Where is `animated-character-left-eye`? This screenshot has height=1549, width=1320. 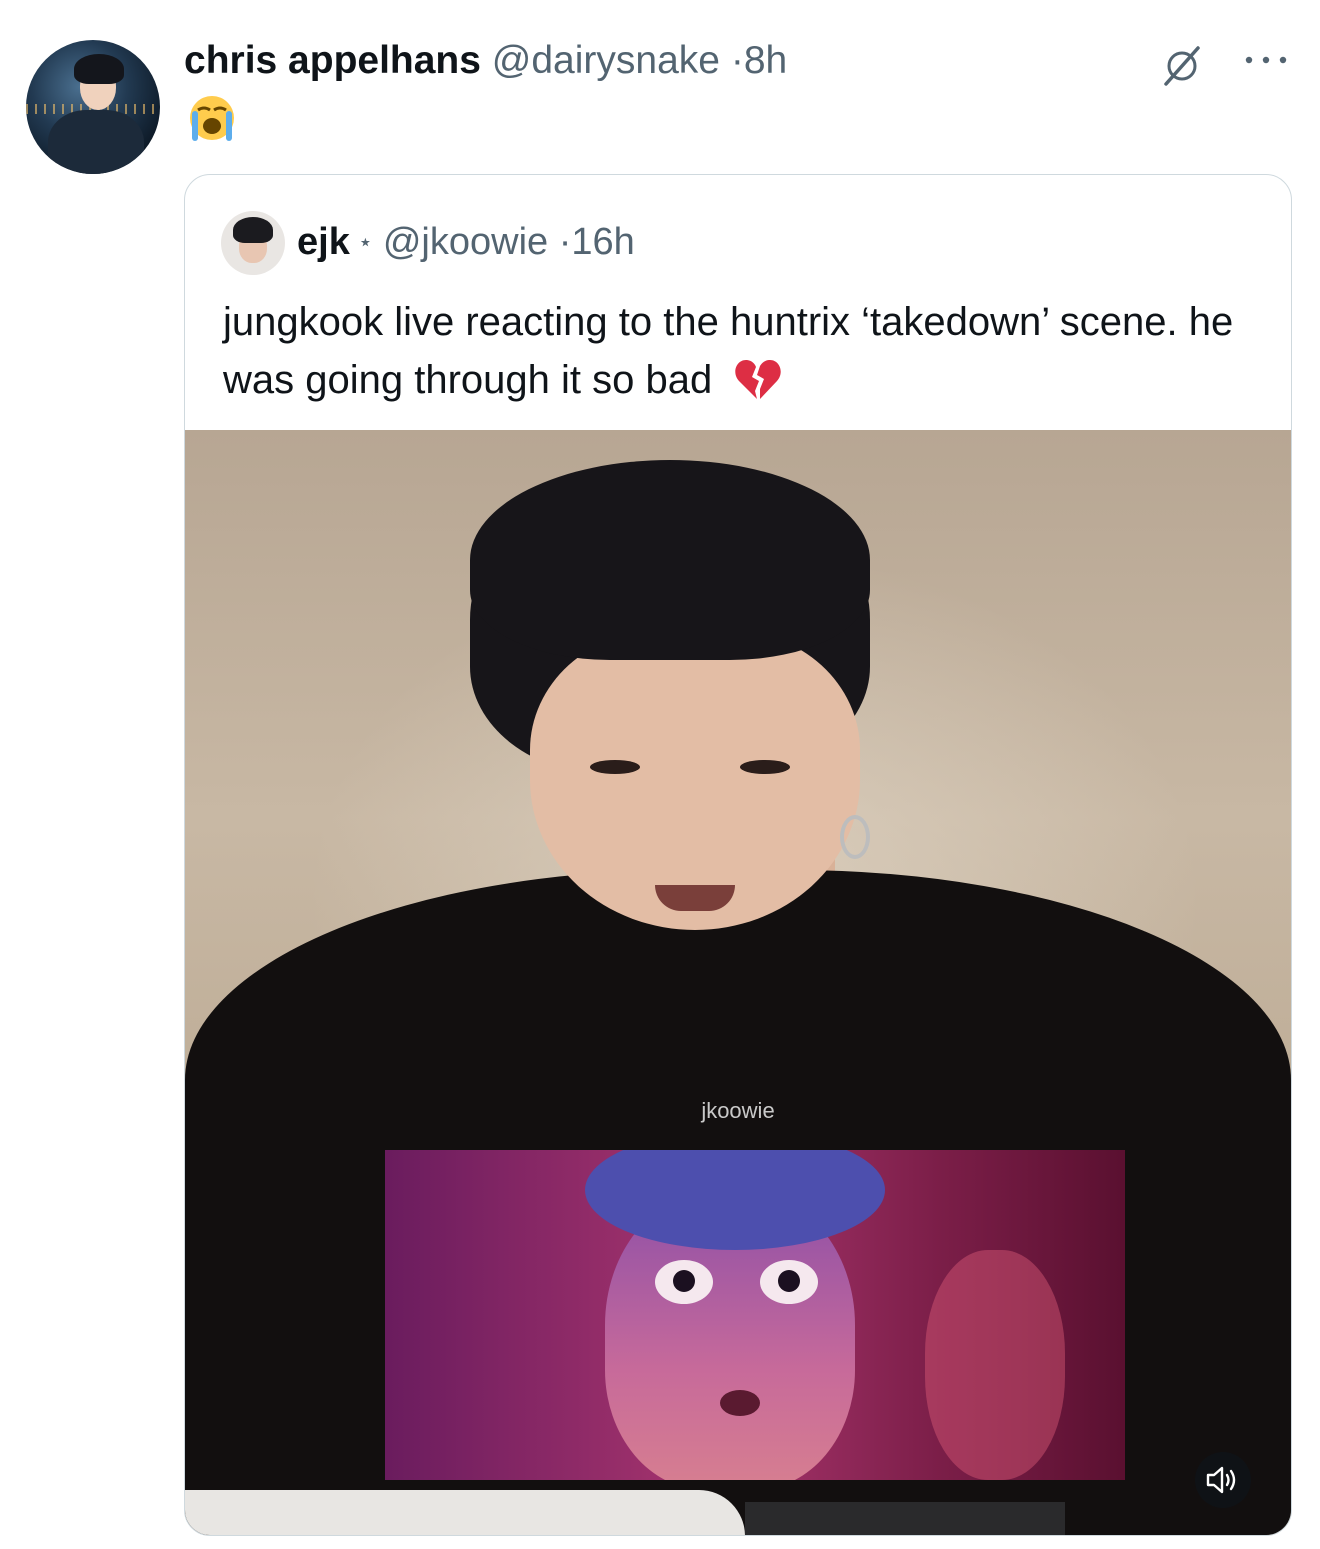 animated-character-left-eye is located at coordinates (684, 1282).